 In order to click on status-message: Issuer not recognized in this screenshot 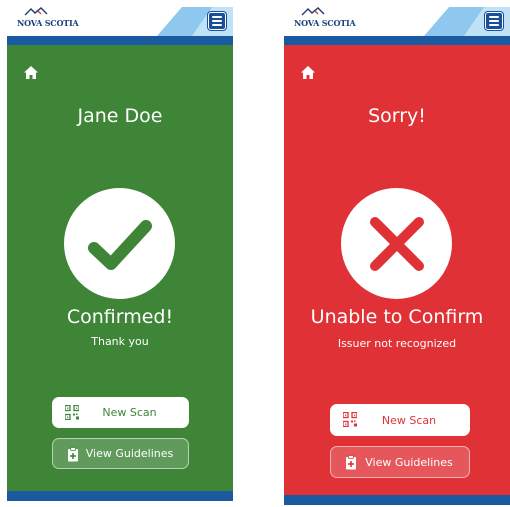, I will do `click(397, 343)`.